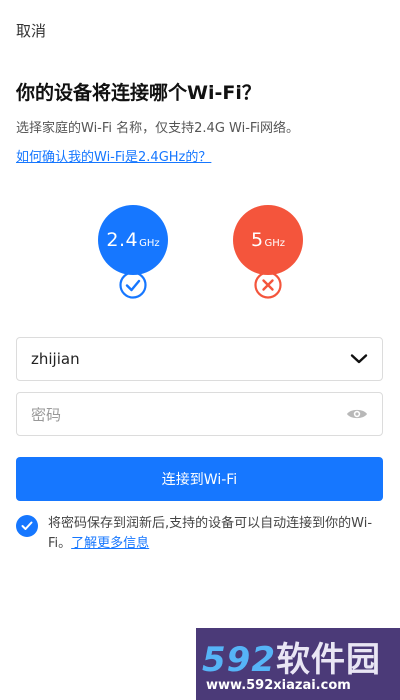  What do you see at coordinates (55, 359) in the screenshot?
I see `ssid-value: zhijian` at bounding box center [55, 359].